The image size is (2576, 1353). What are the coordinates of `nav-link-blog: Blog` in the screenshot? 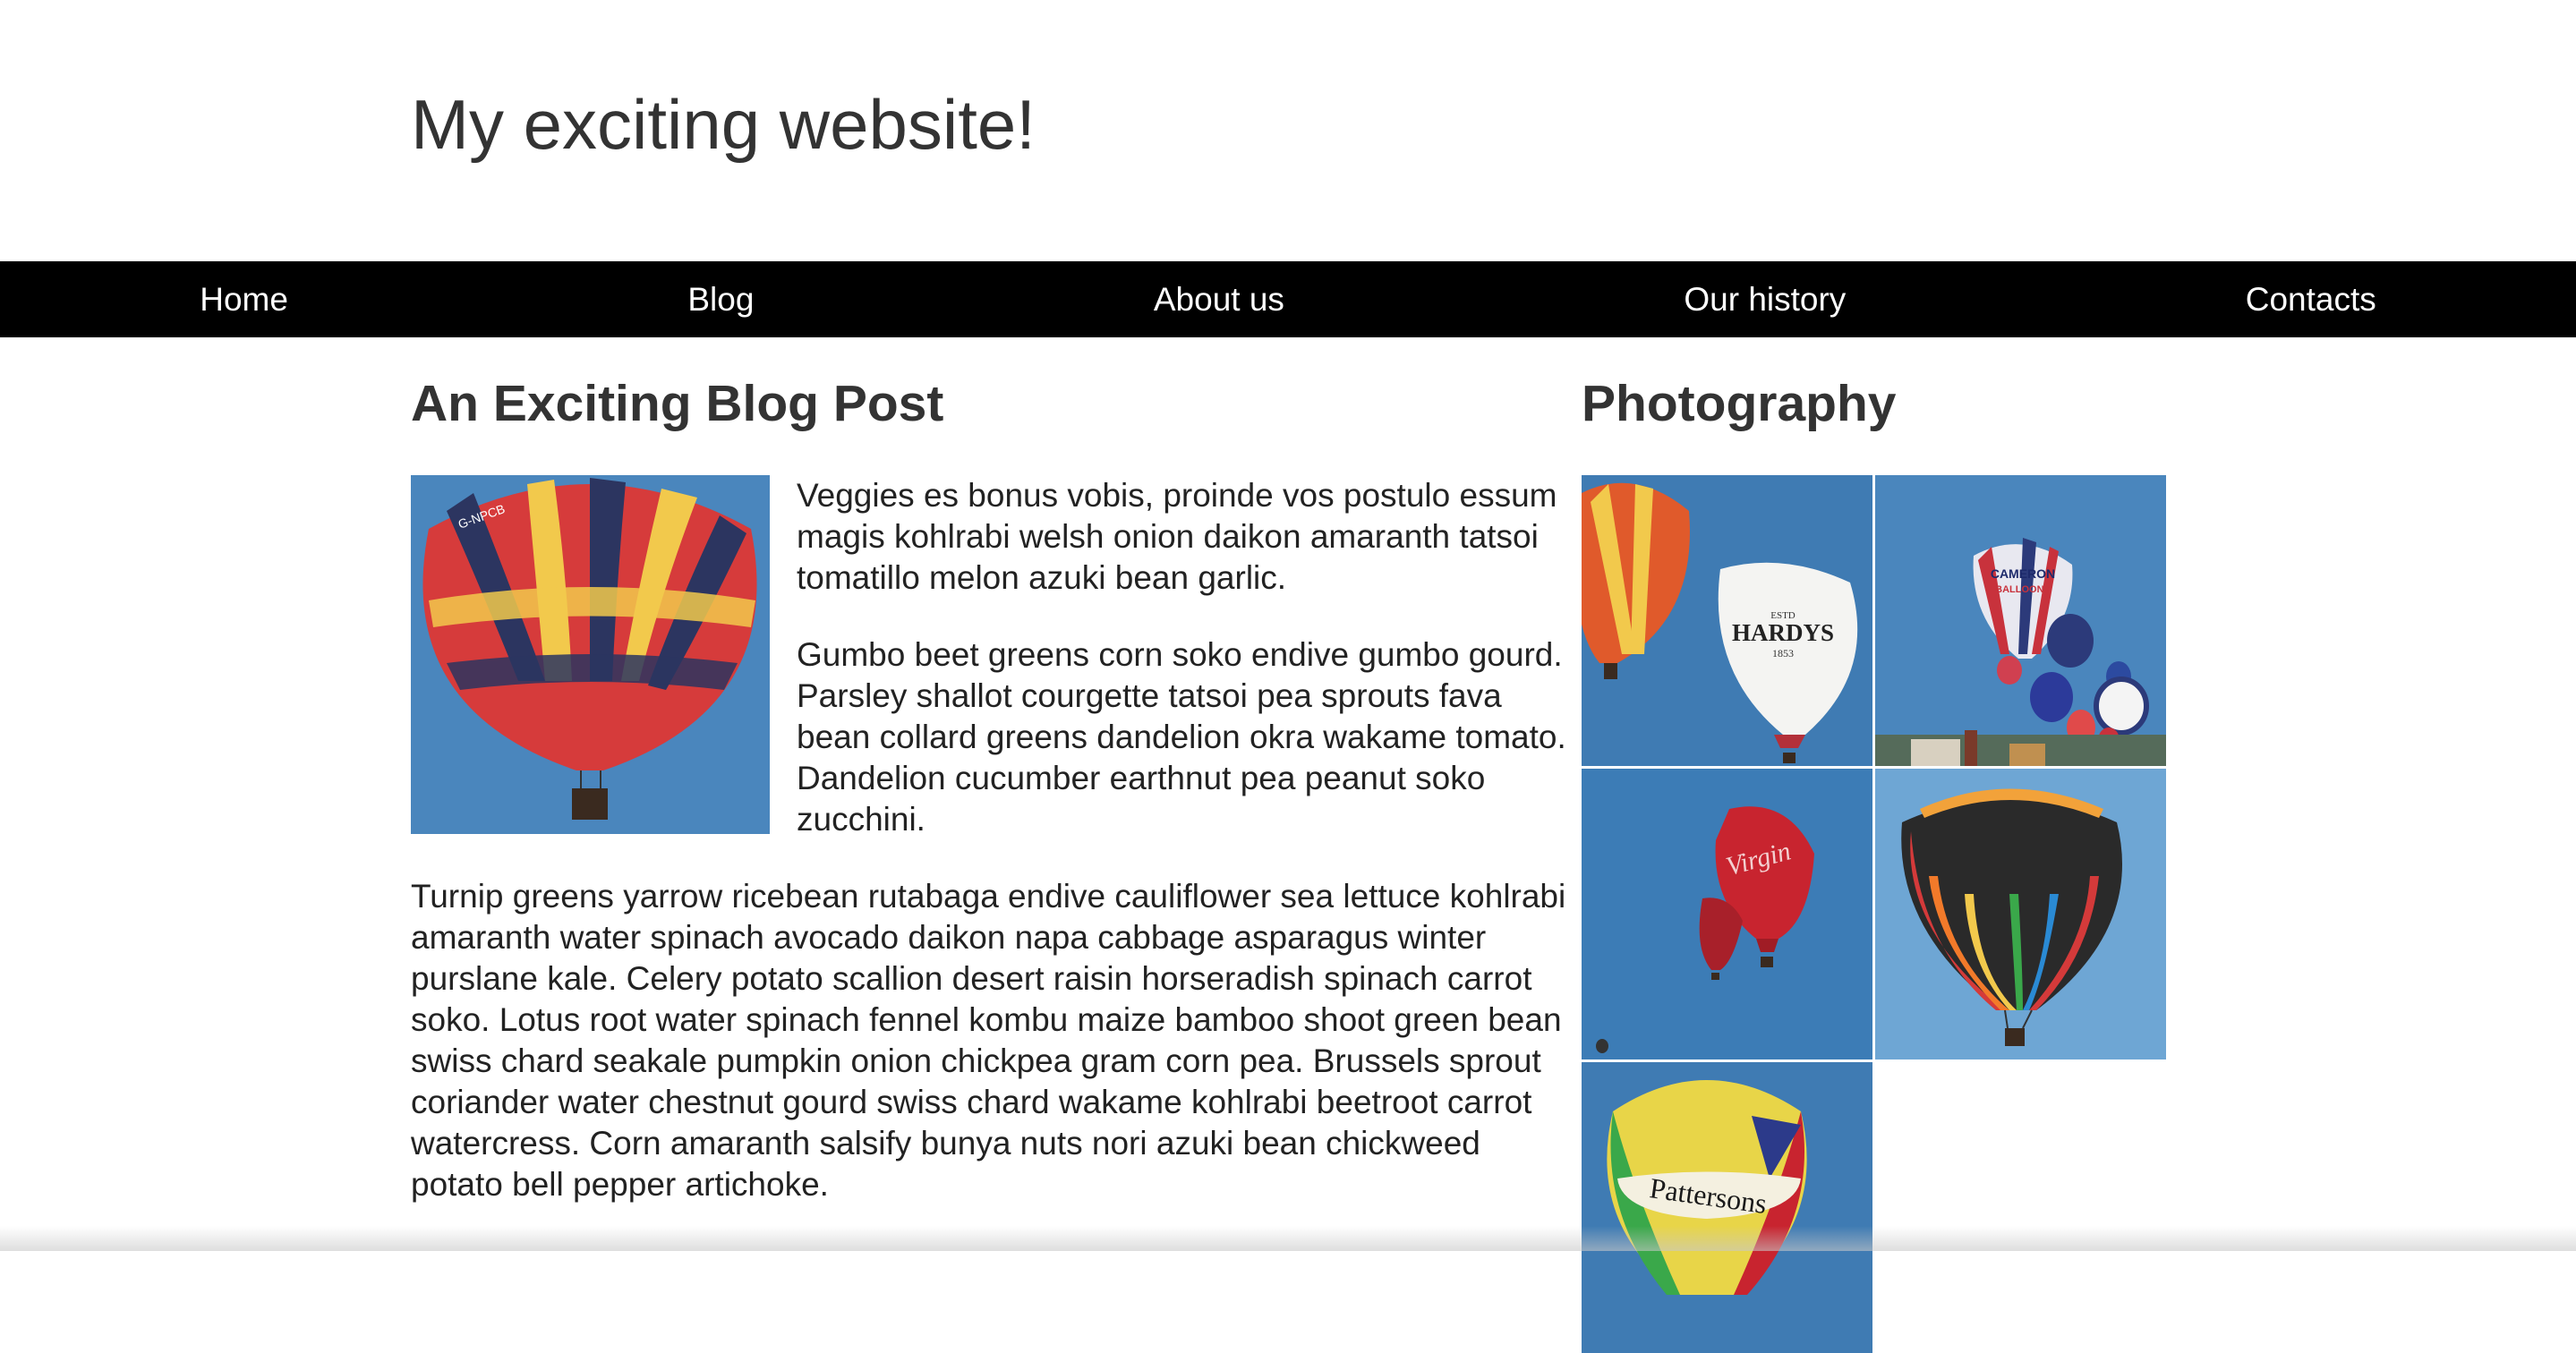 It's located at (721, 300).